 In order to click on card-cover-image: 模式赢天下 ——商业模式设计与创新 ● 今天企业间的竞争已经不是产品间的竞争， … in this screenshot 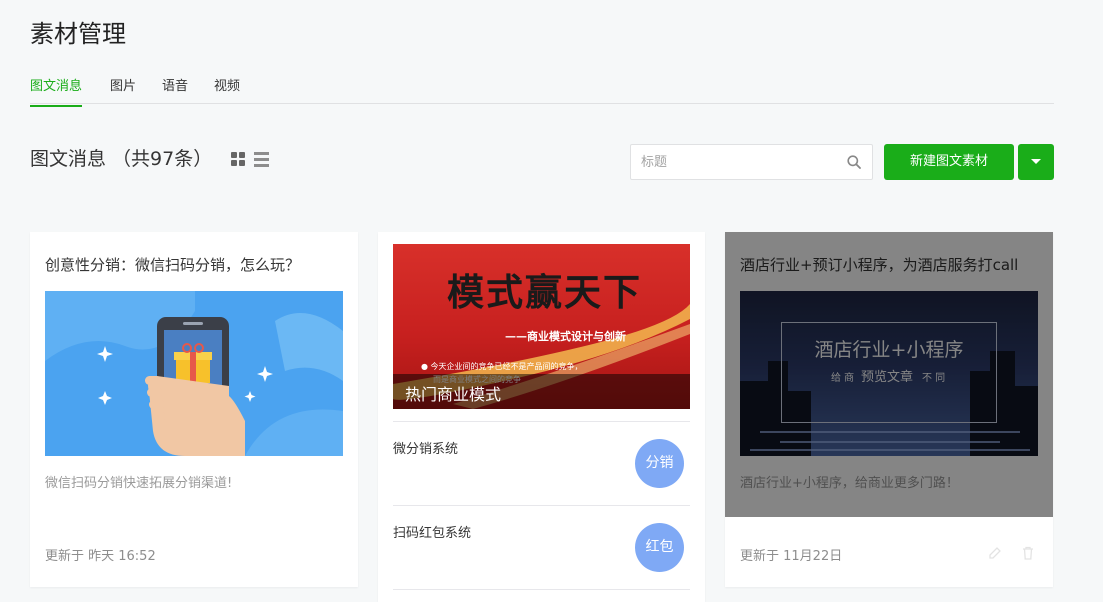, I will do `click(541, 326)`.